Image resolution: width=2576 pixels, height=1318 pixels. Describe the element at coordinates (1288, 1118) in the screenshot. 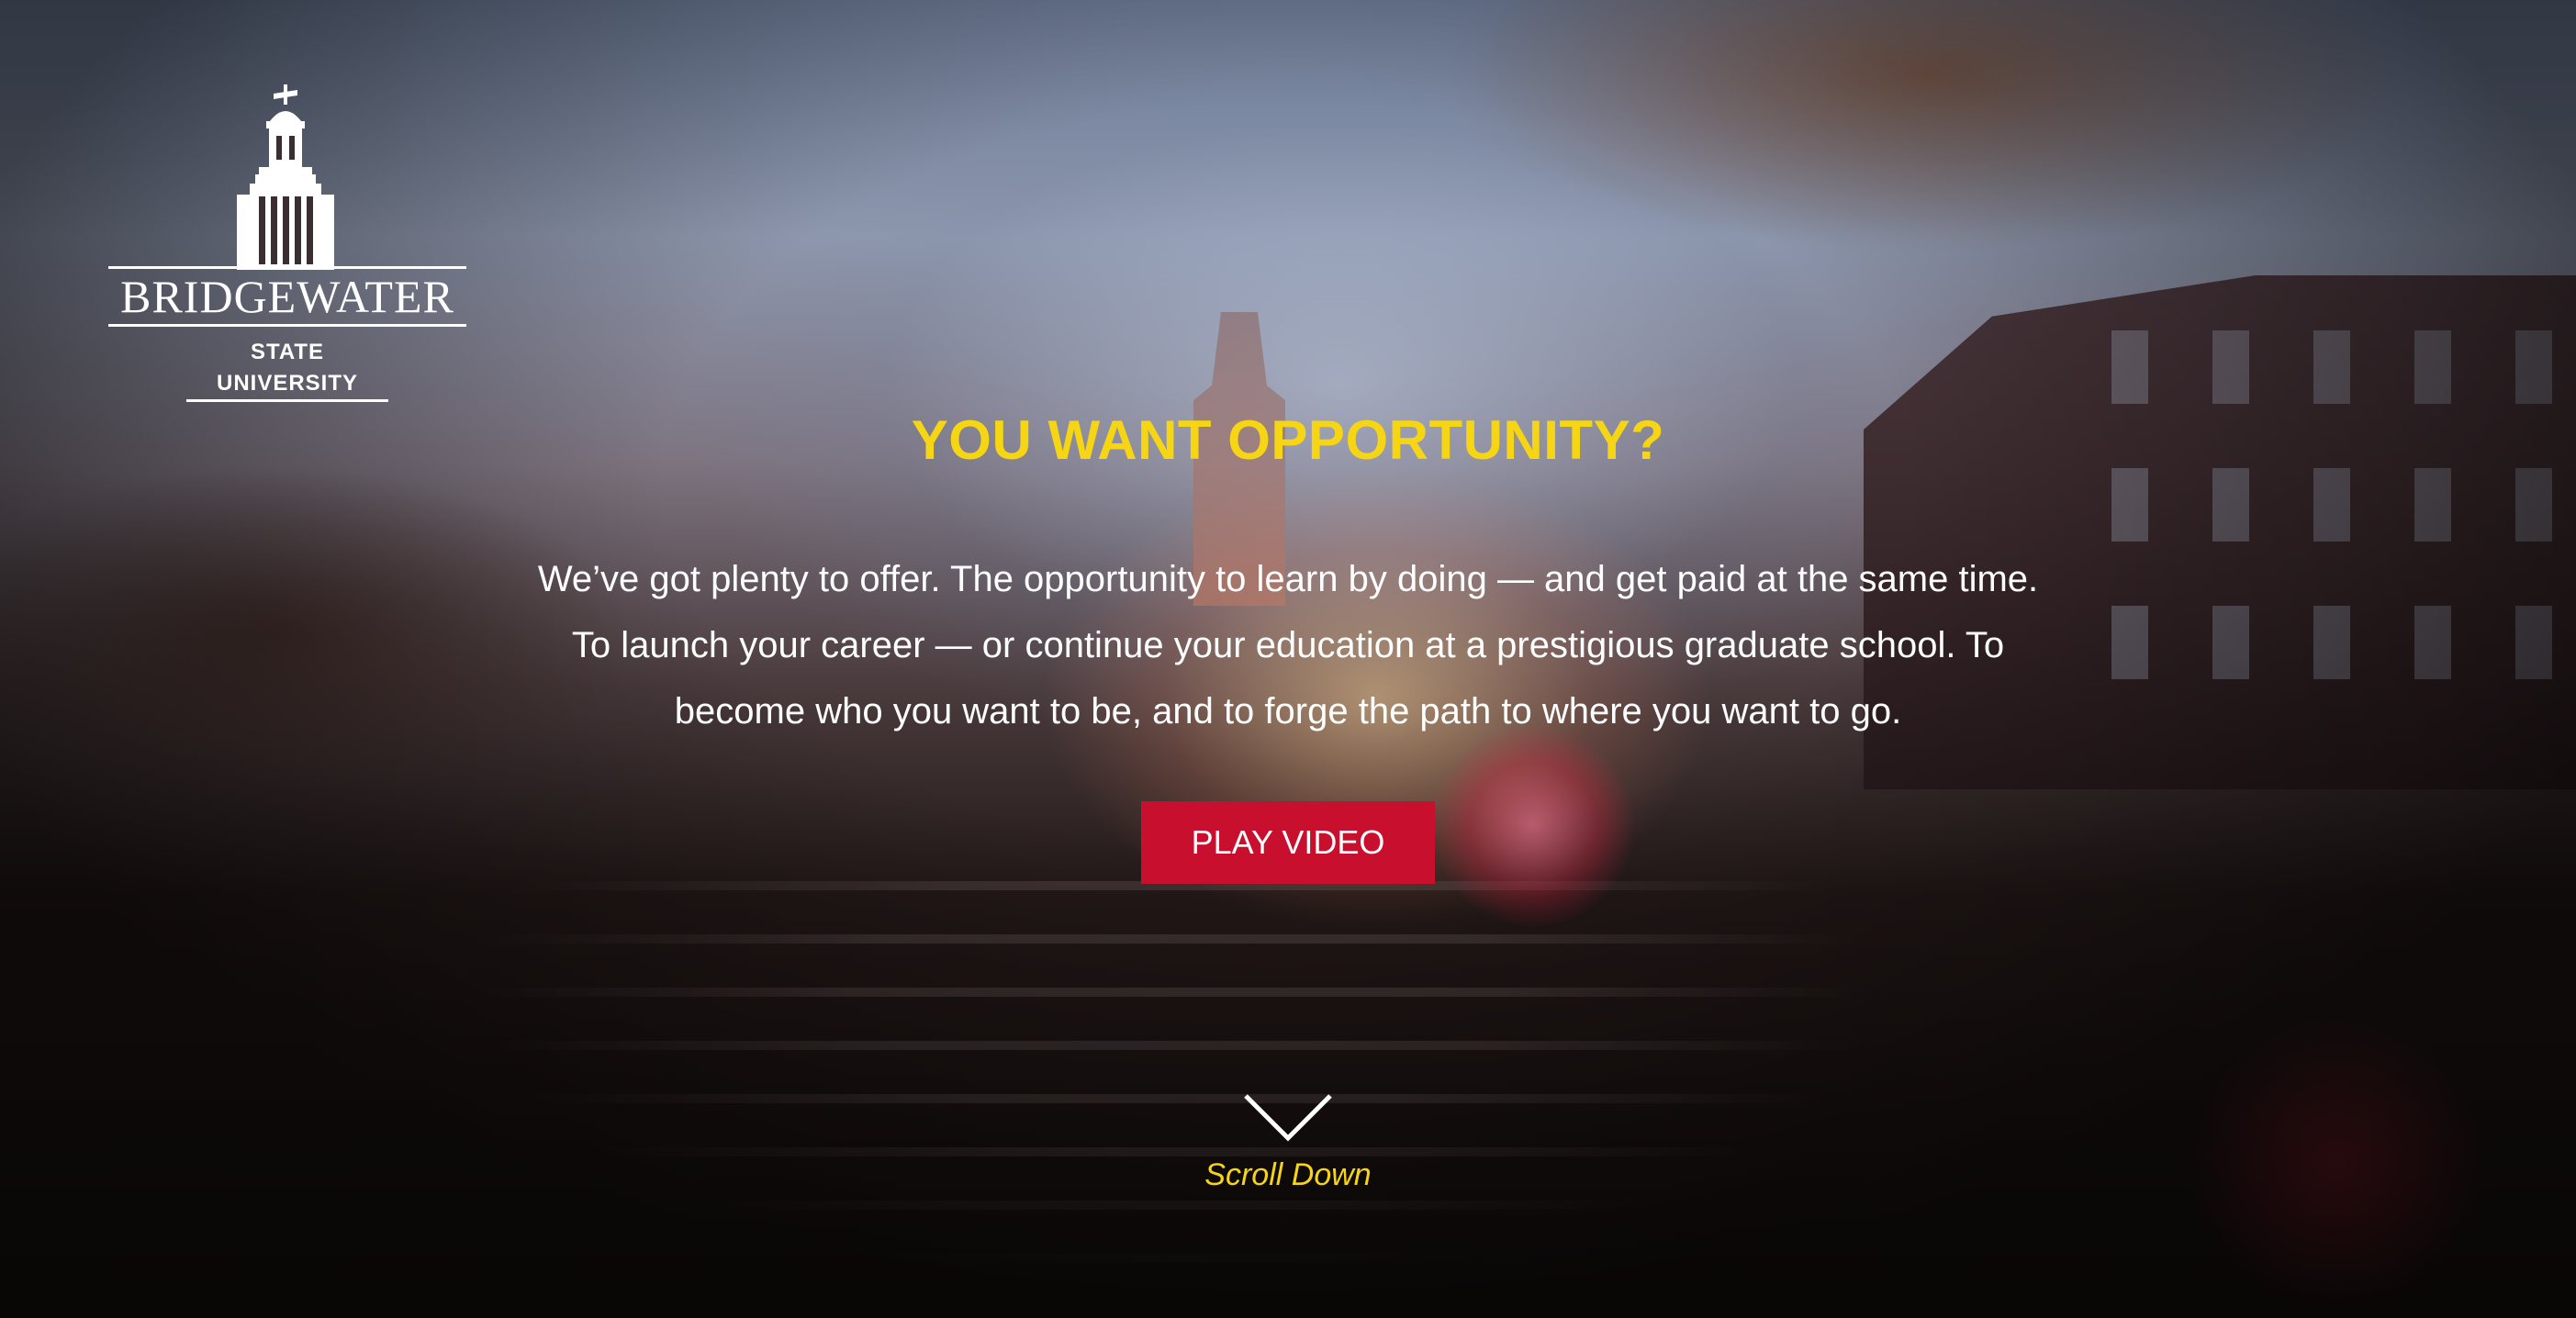

I see `chevron-down-icon` at that location.